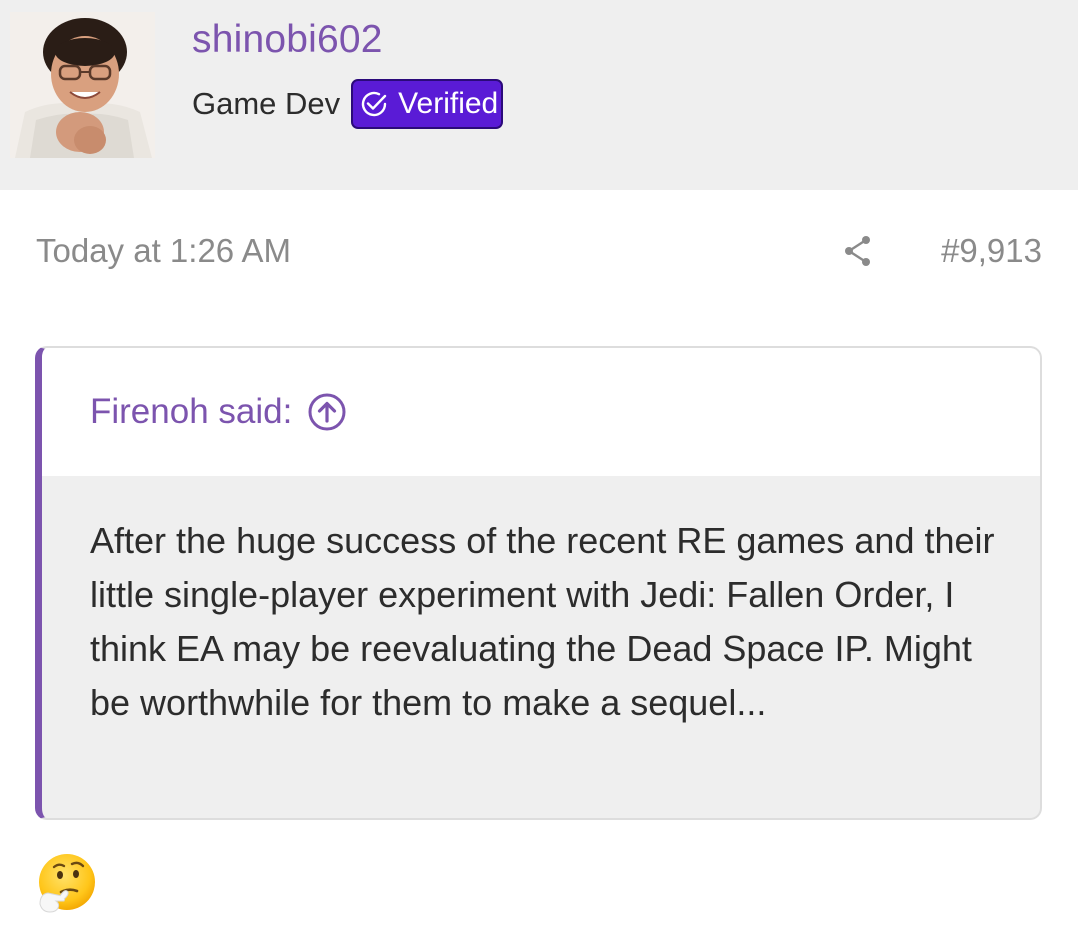  Describe the element at coordinates (327, 412) in the screenshot. I see `arrow-up-circle-icon` at that location.